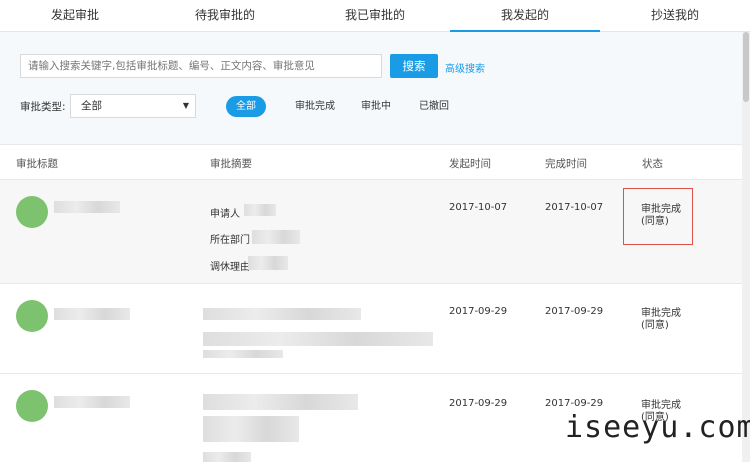 Image resolution: width=750 pixels, height=462 pixels. What do you see at coordinates (246, 106) in the screenshot?
I see `status-filter-all: 全部` at bounding box center [246, 106].